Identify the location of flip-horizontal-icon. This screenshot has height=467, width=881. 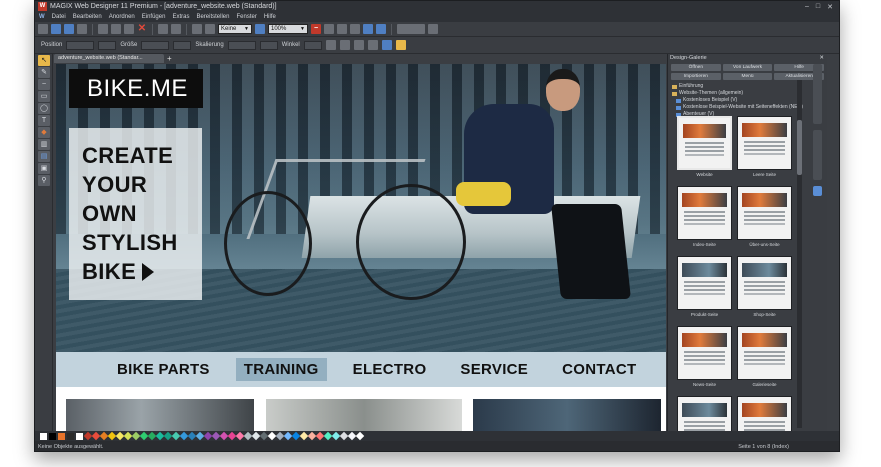
(344, 45).